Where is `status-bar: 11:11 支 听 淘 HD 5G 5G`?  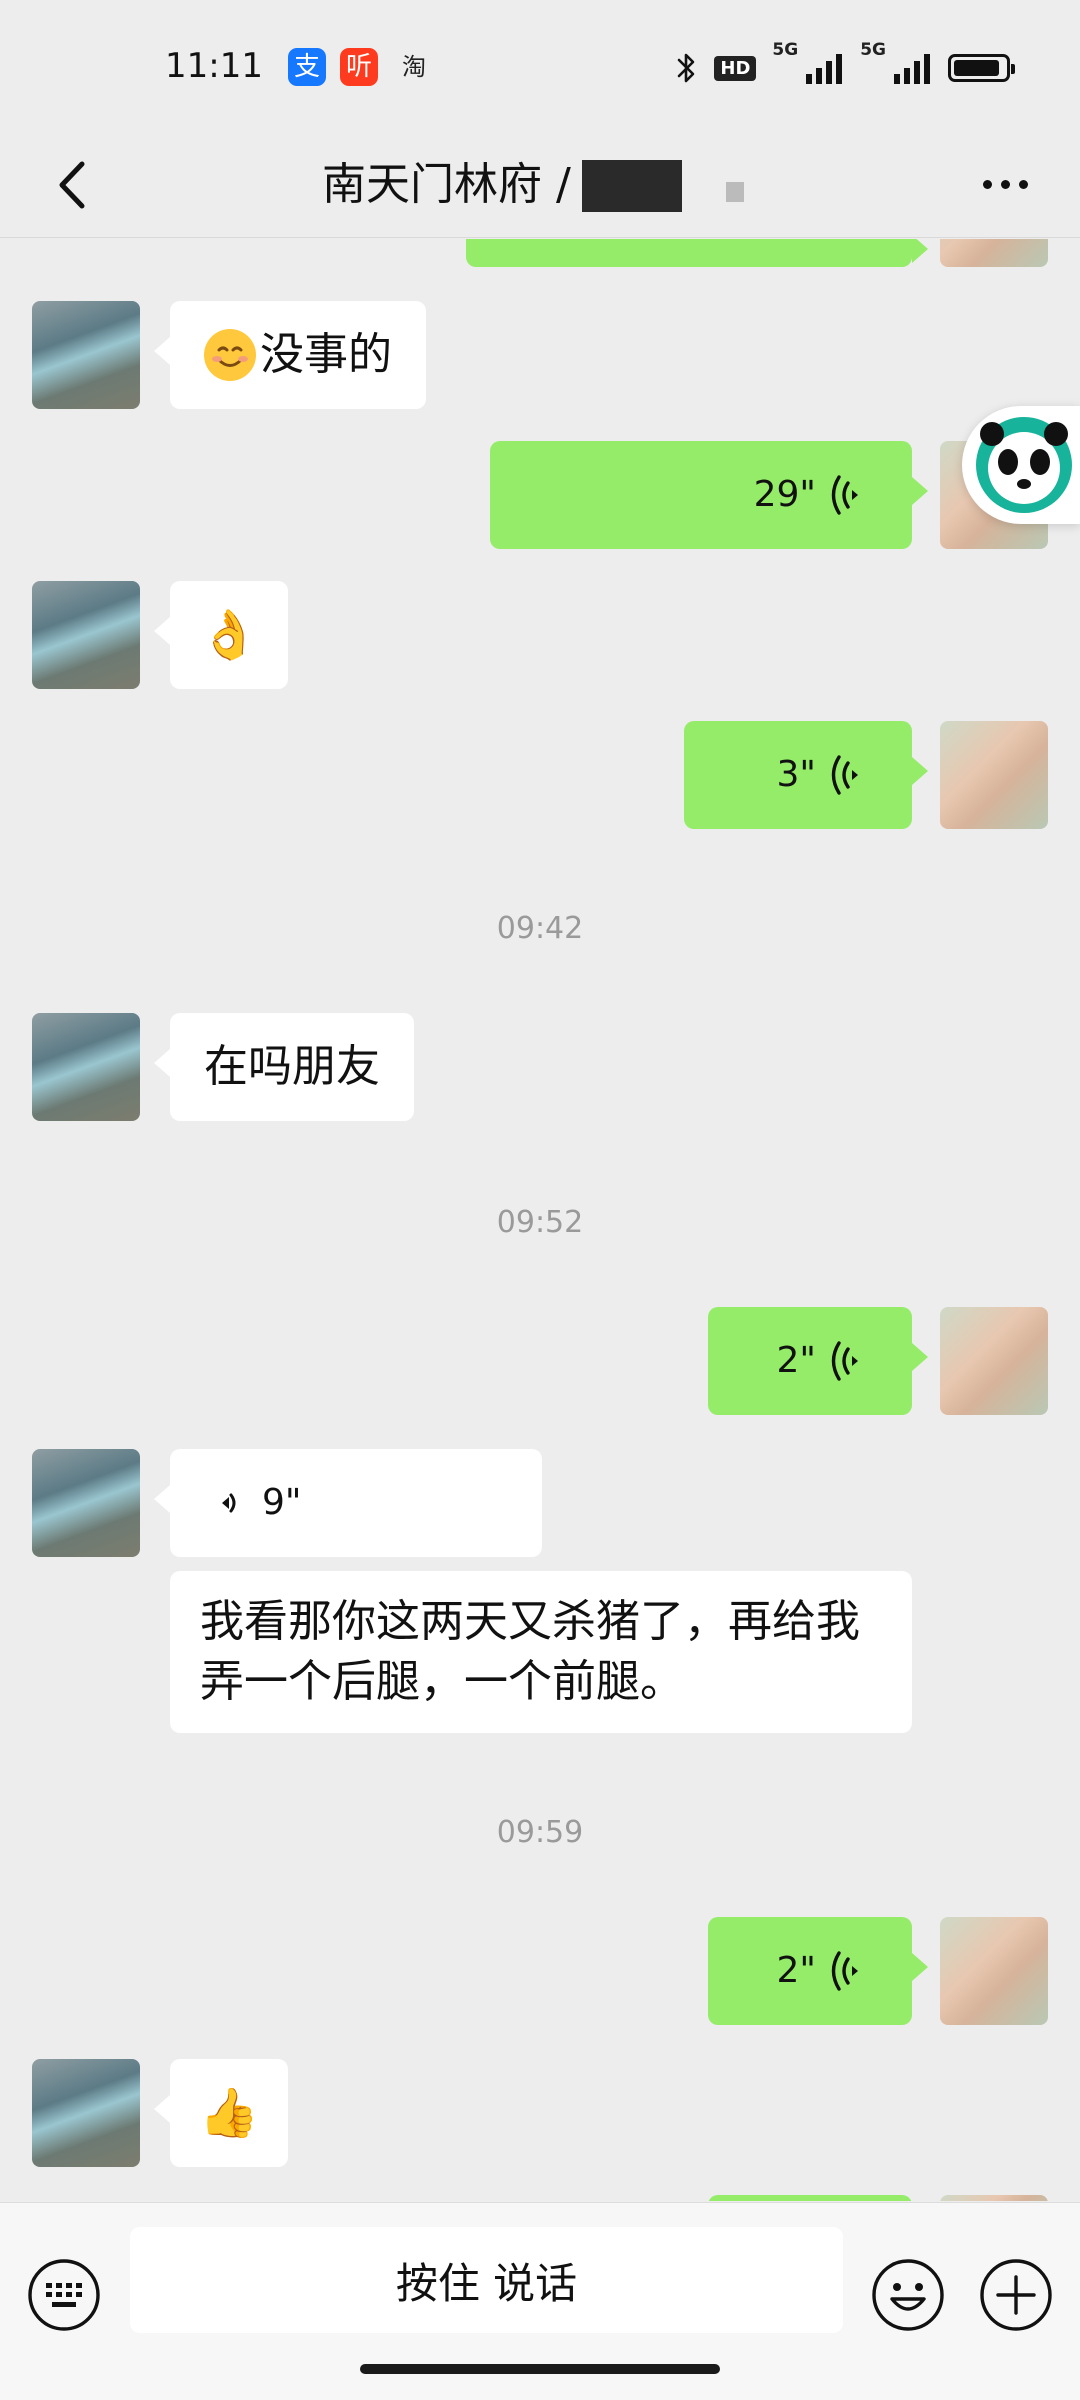
status-bar: 11:11 支 听 淘 HD 5G 5G is located at coordinates (540, 65).